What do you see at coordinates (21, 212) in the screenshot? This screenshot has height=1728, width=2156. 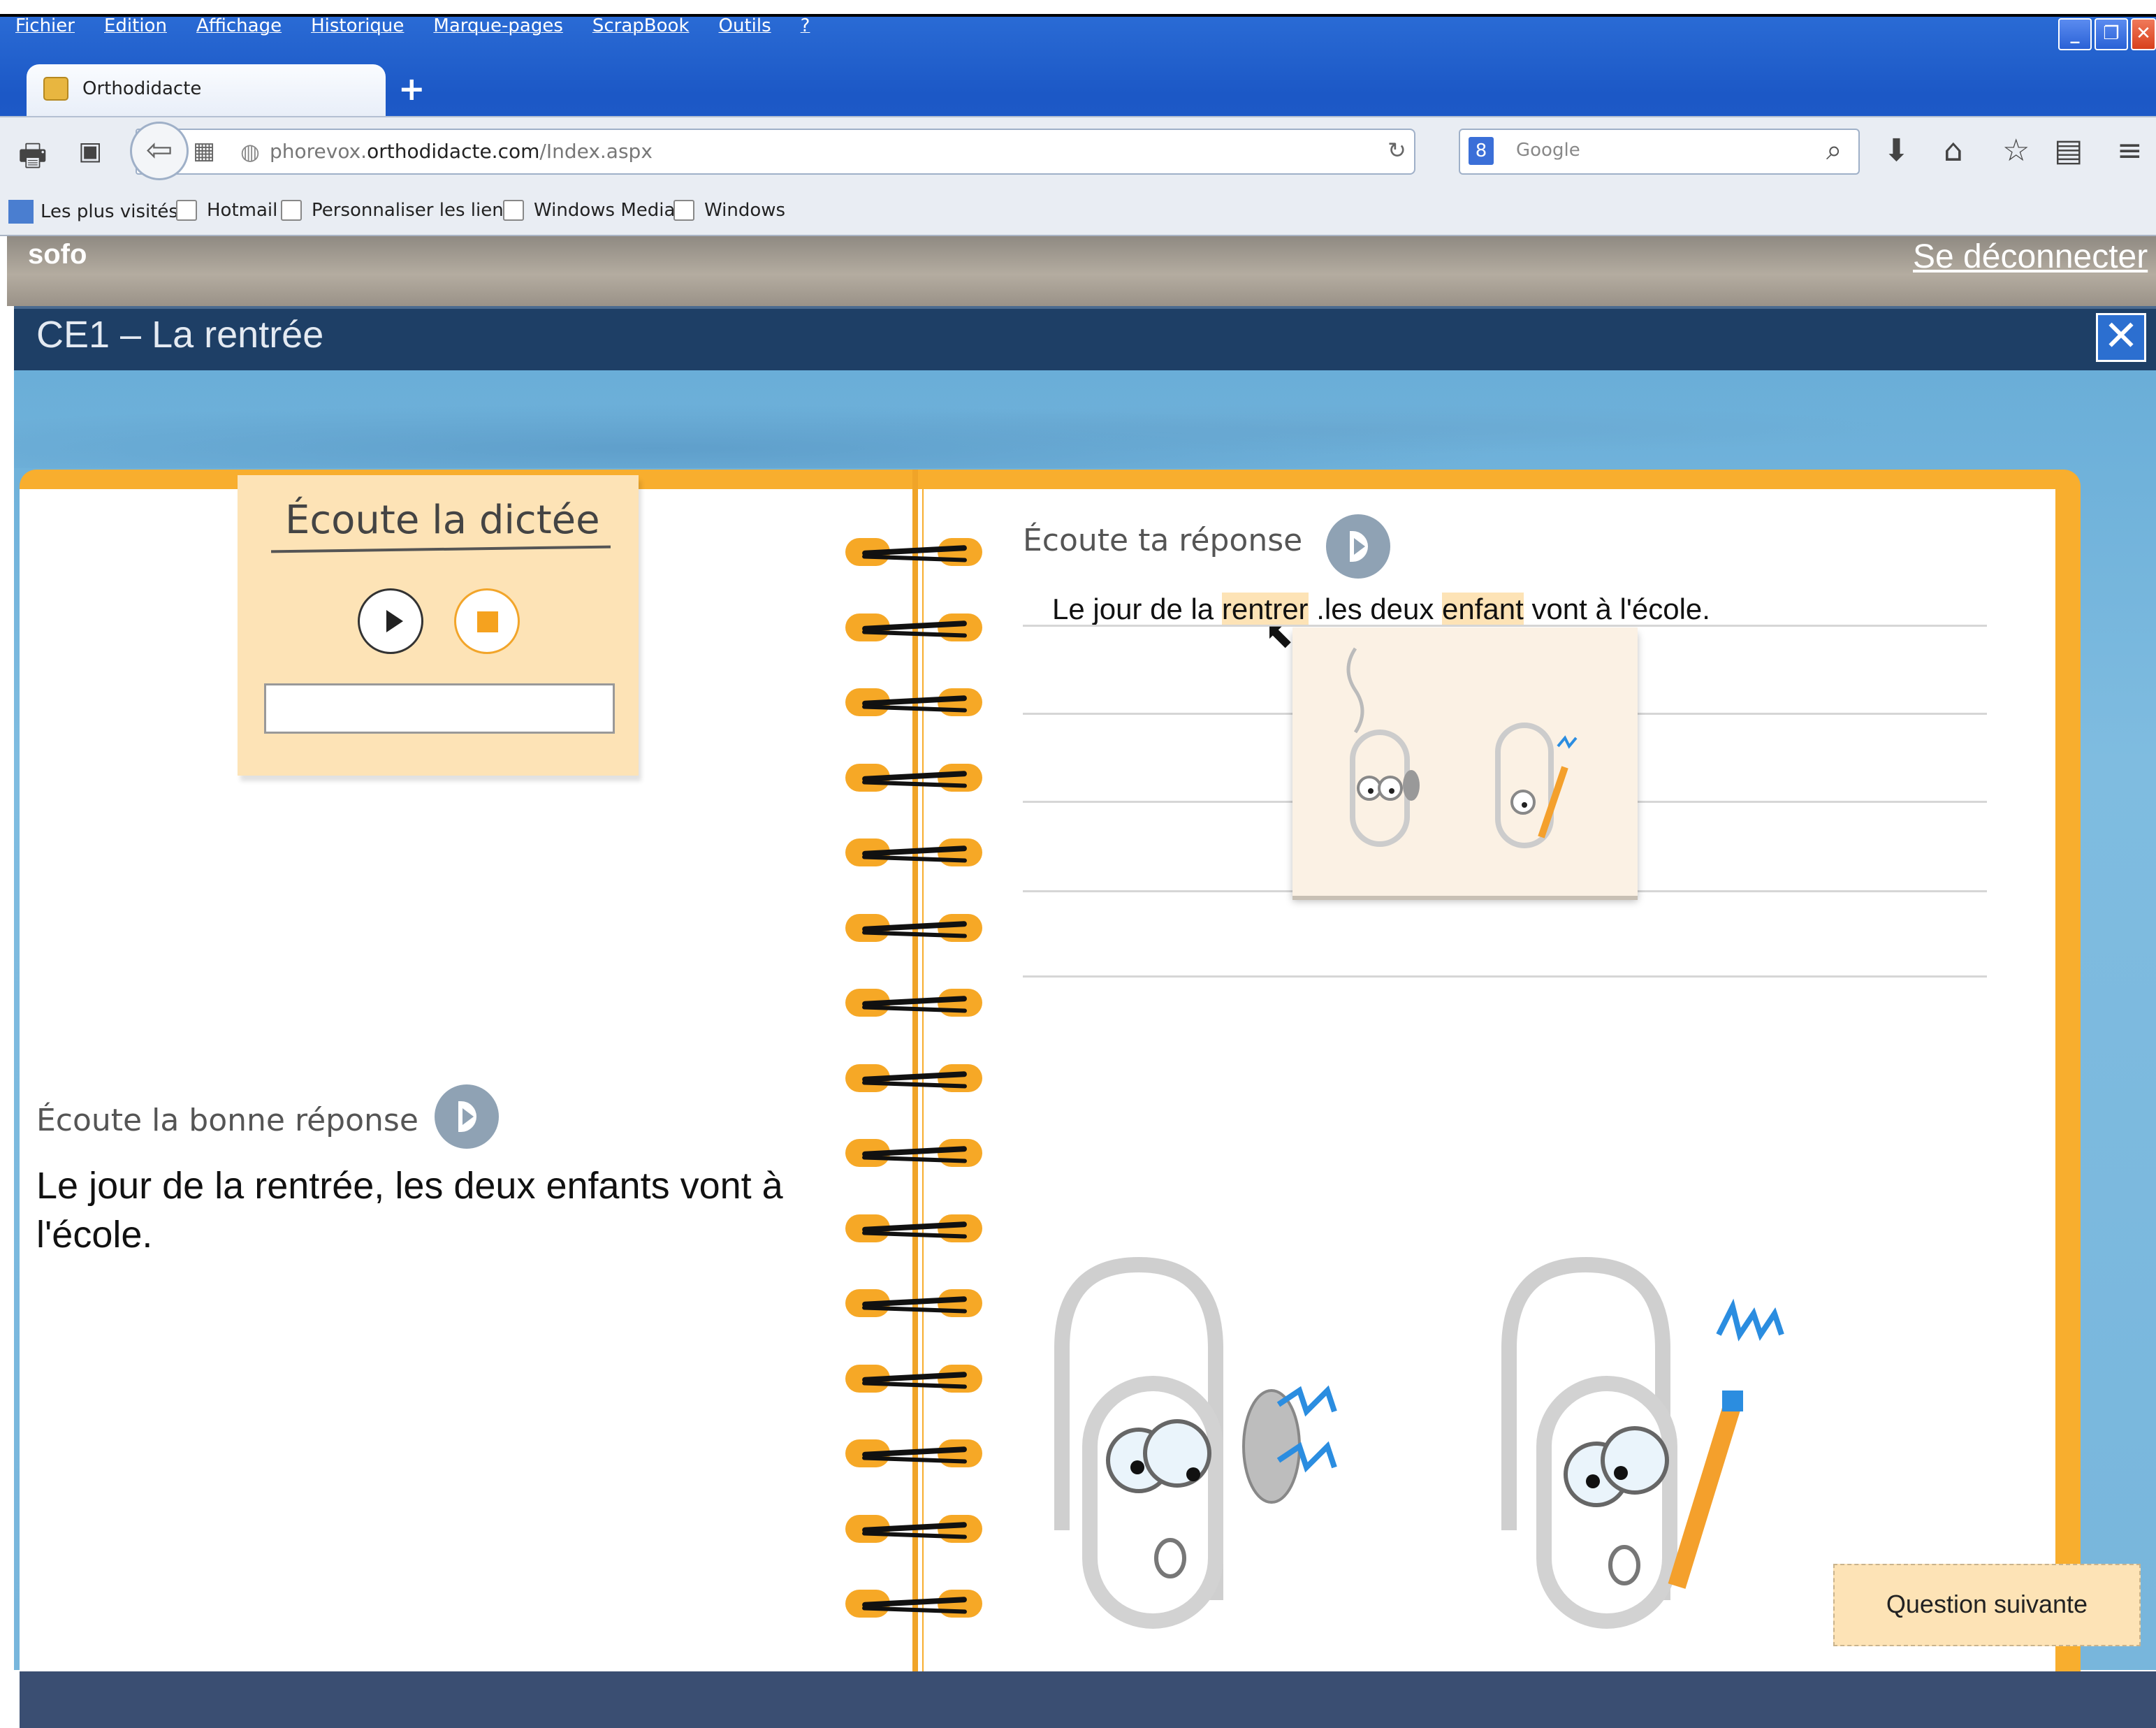 I see `bookmark-folder-icon` at bounding box center [21, 212].